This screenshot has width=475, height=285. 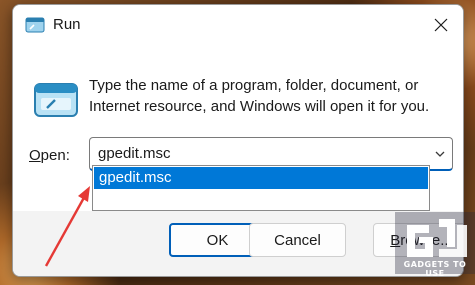 What do you see at coordinates (261, 178) in the screenshot?
I see `dropdown-item: gpedit.msc` at bounding box center [261, 178].